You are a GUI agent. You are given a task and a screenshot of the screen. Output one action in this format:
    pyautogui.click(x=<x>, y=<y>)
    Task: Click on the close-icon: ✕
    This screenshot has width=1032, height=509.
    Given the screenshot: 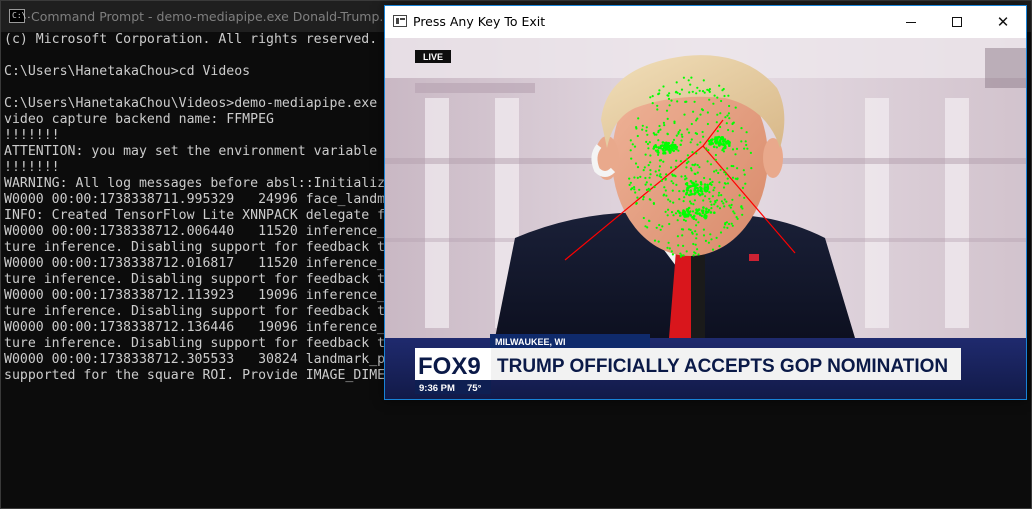 What is the action you would take?
    pyautogui.click(x=1003, y=22)
    